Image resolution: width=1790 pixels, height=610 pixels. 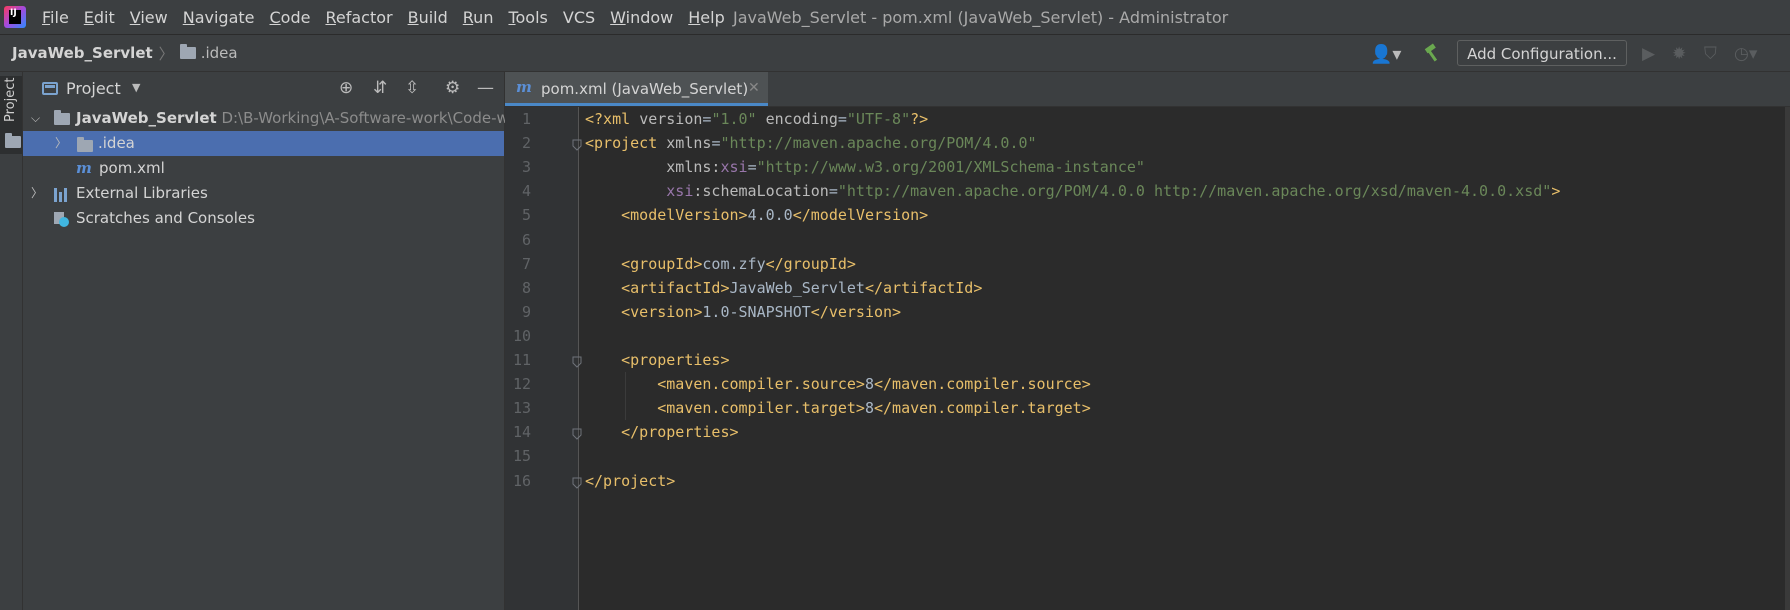 I want to click on project-panel-title: Project, so click(x=93, y=88).